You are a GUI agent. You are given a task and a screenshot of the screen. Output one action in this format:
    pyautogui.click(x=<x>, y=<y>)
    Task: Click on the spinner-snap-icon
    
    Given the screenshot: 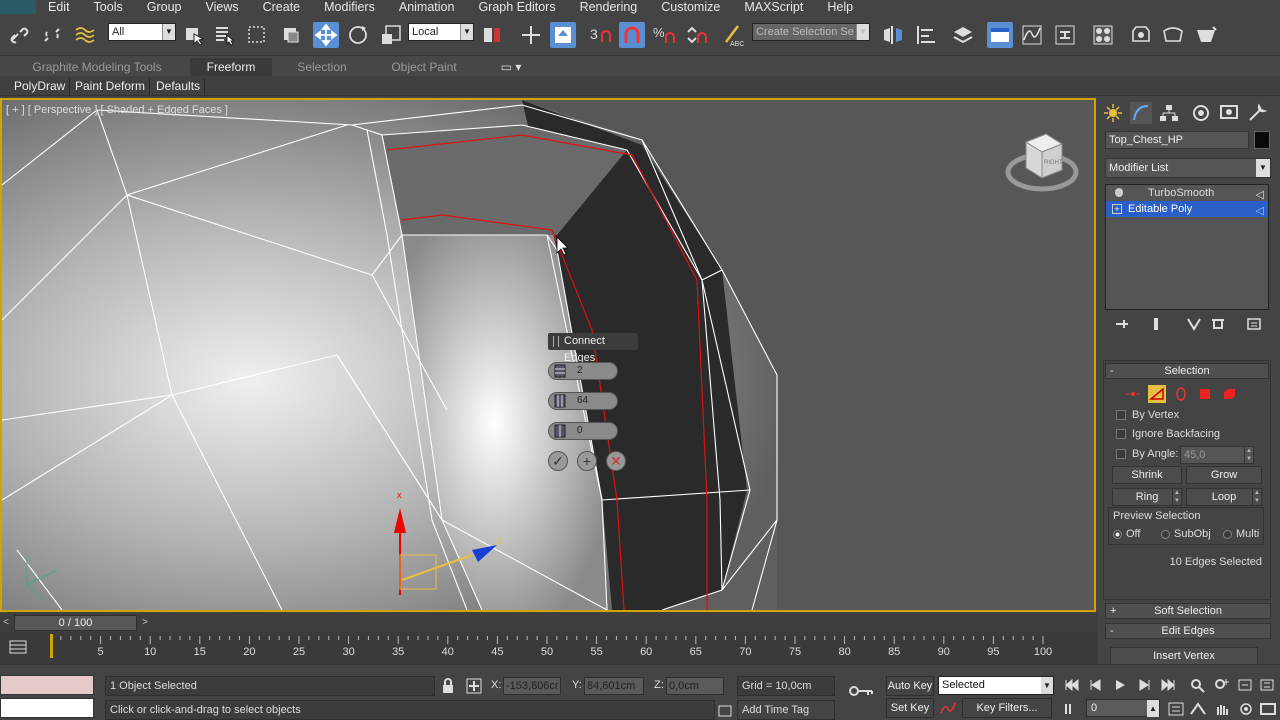 What is the action you would take?
    pyautogui.click(x=697, y=35)
    